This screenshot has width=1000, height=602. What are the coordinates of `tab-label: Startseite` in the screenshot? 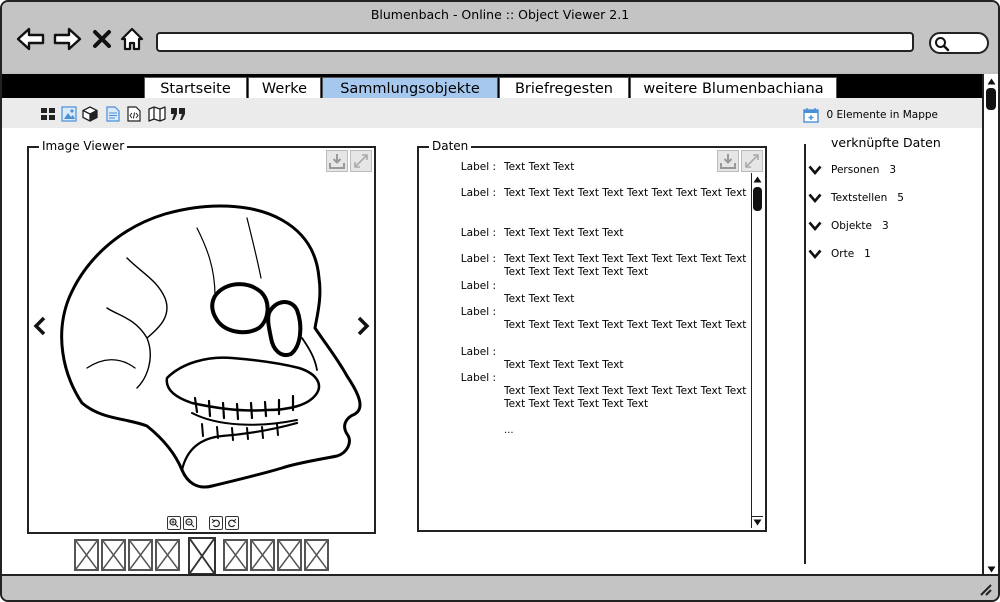 It's located at (195, 88).